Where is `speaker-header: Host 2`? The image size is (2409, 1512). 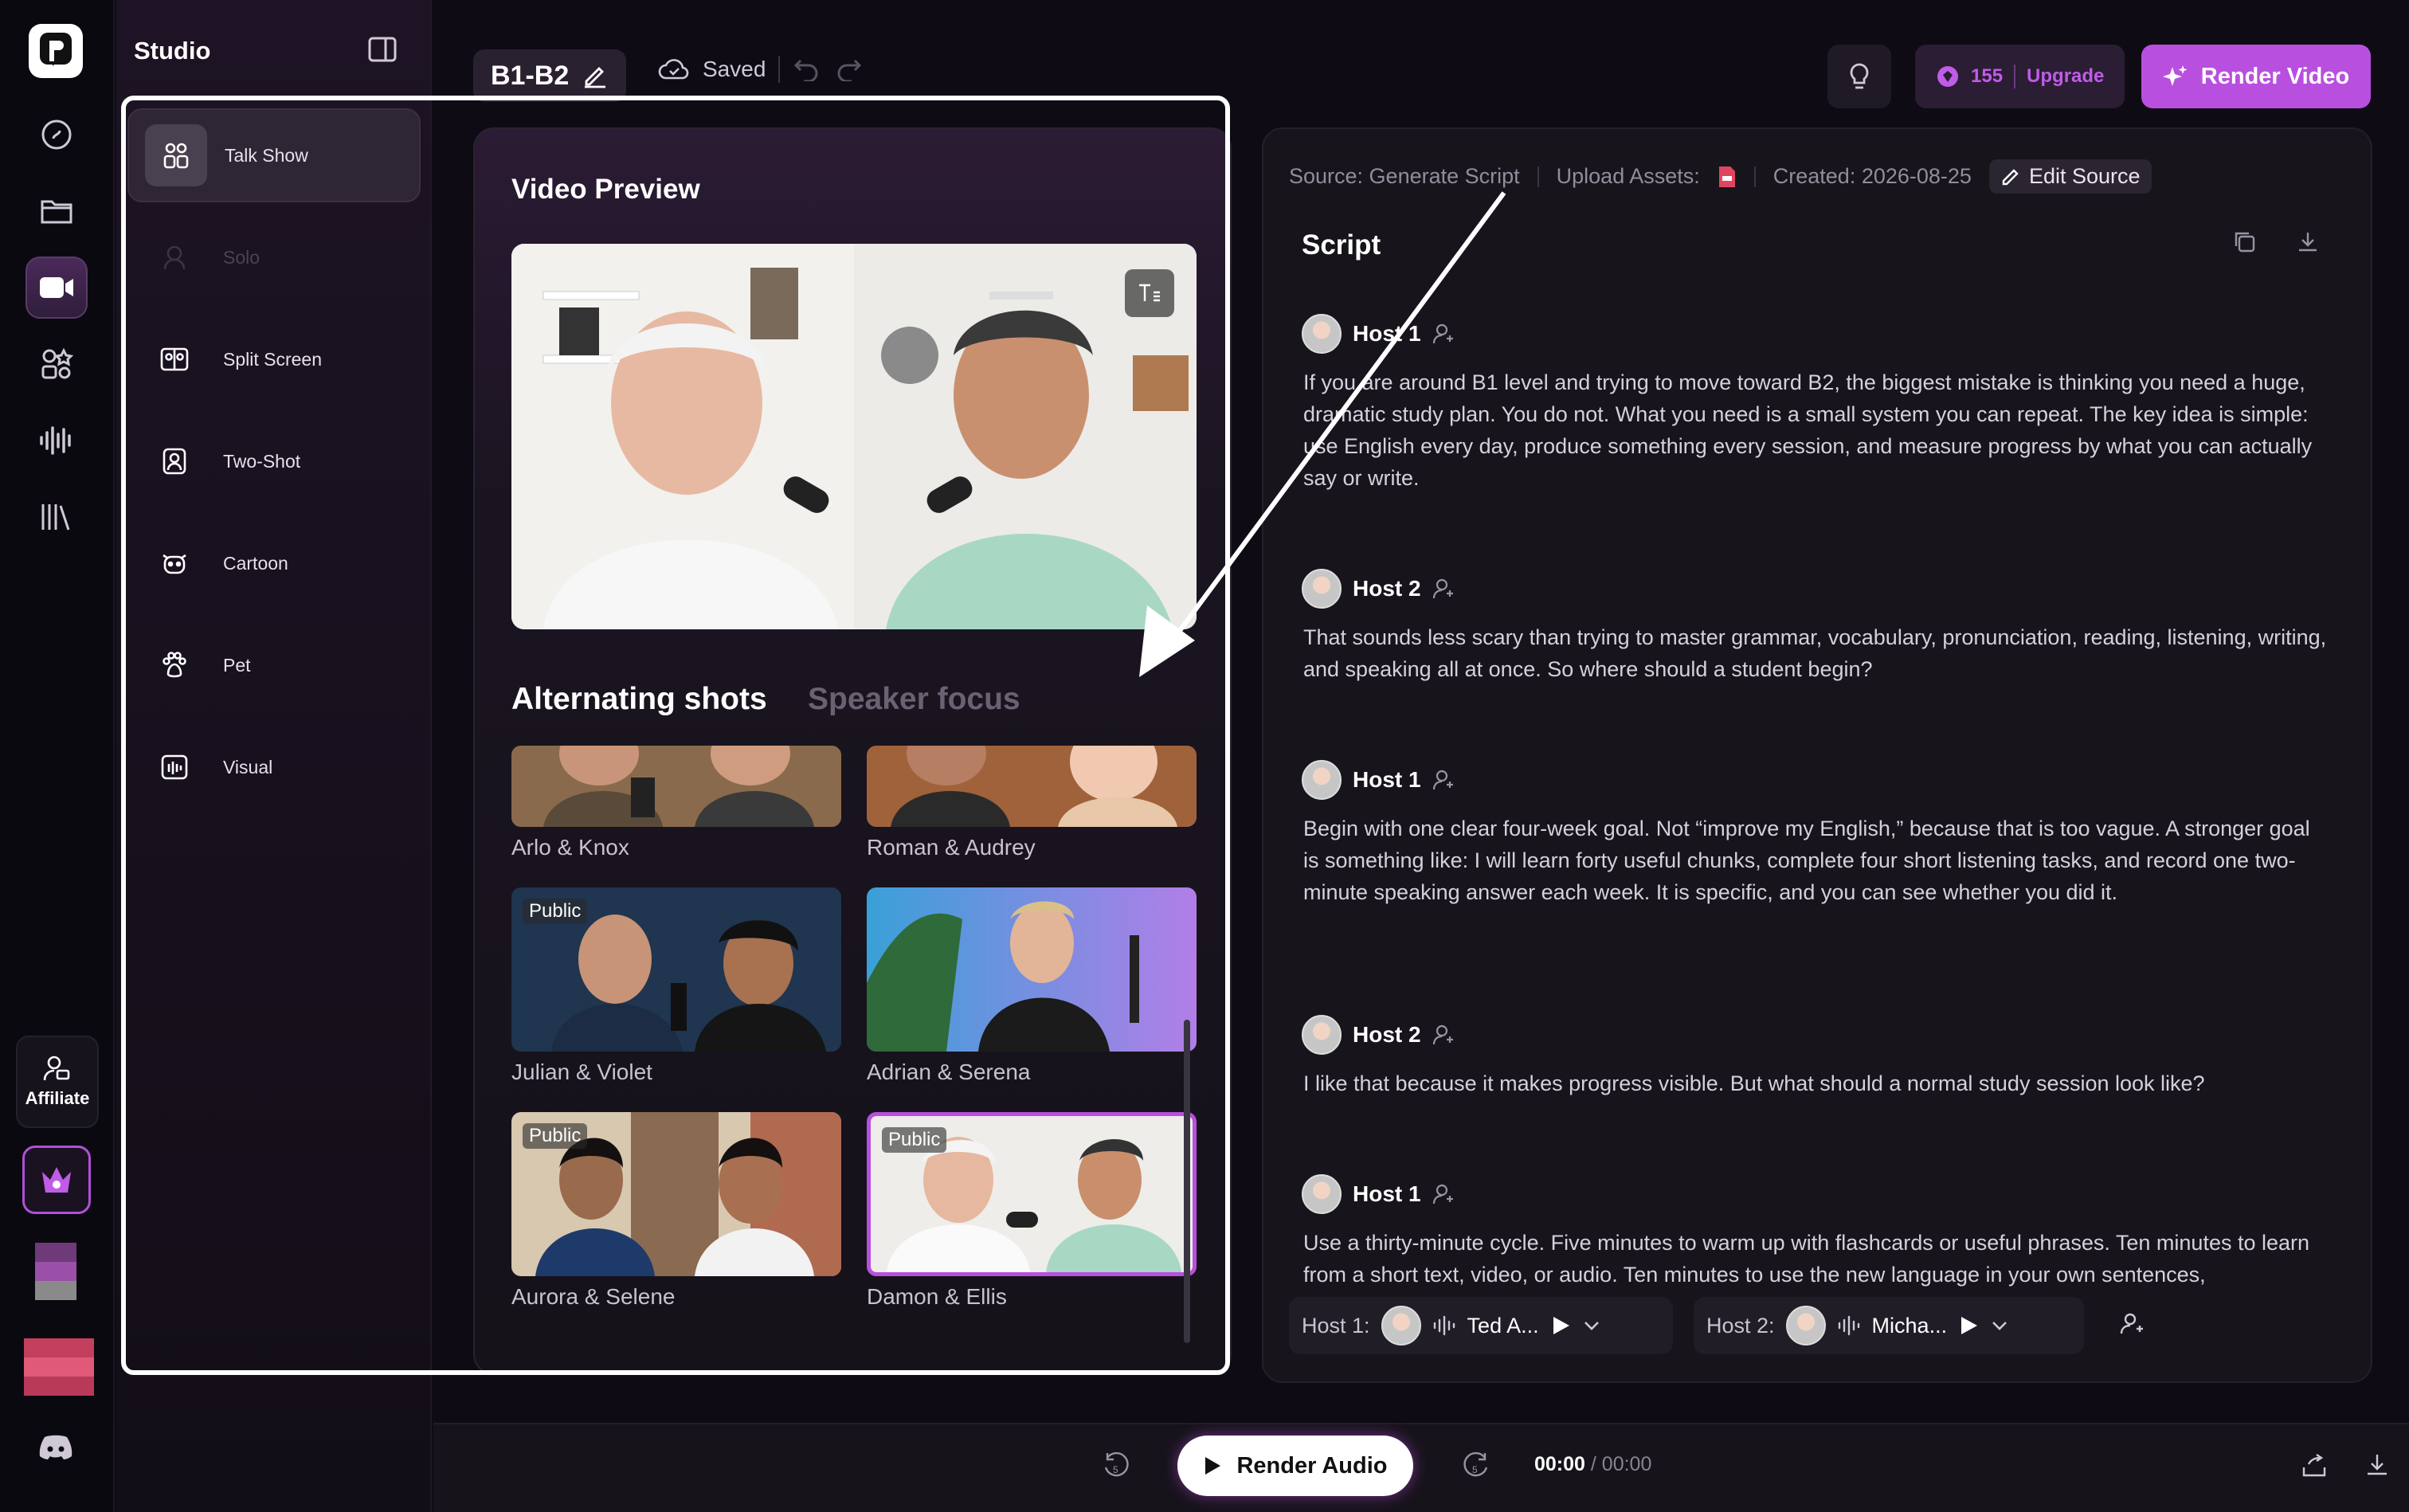
speaker-header: Host 2 is located at coordinates (1378, 1035).